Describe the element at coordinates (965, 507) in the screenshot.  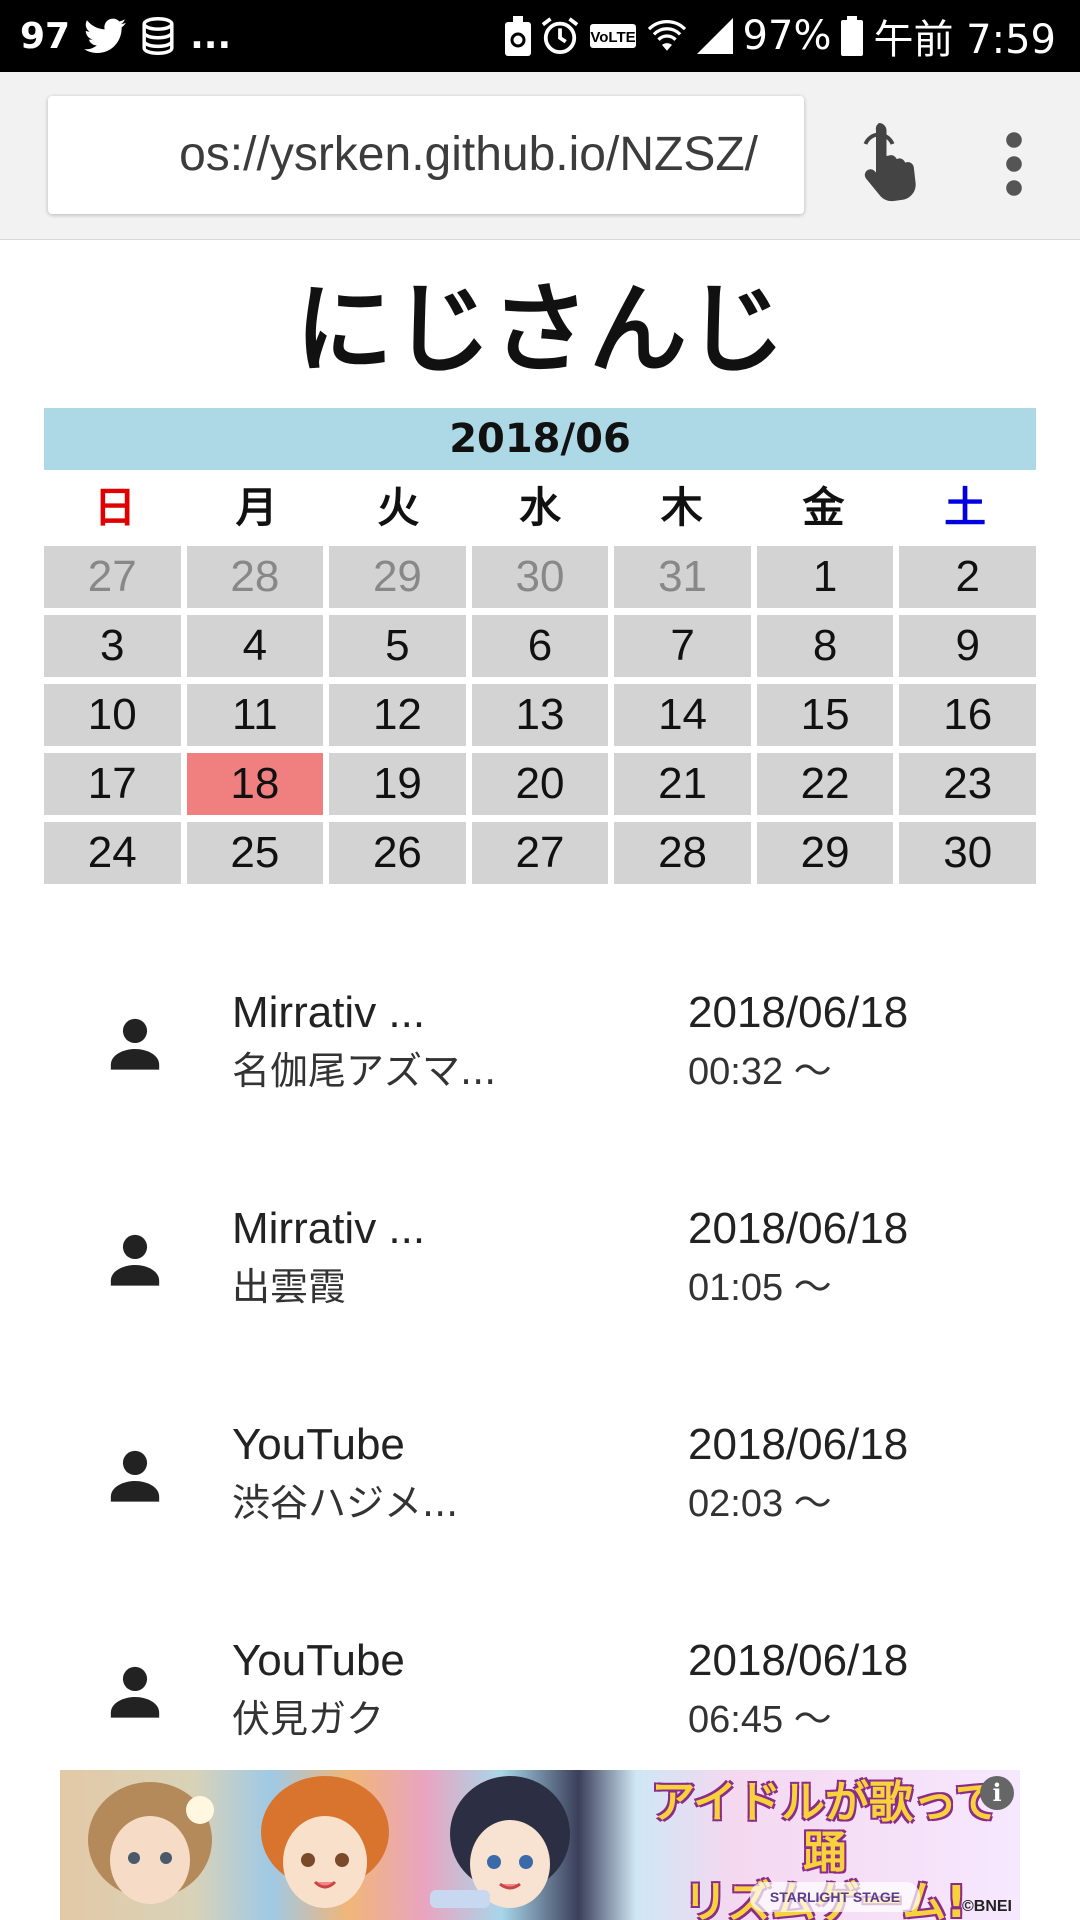
I see `weekday-sat: 土` at that location.